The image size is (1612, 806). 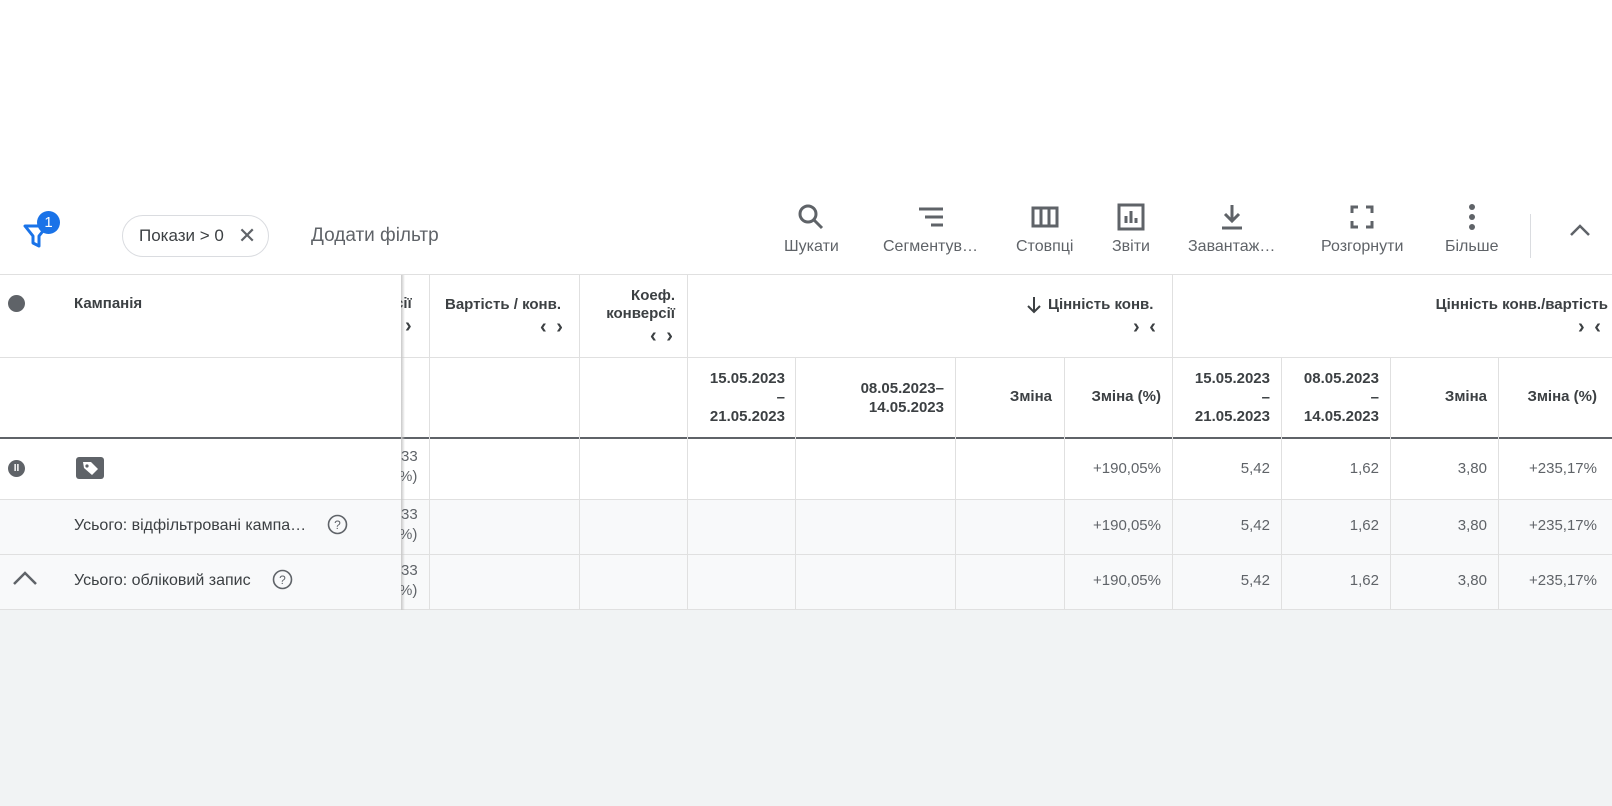 I want to click on header-conv-rate-line1: Коеф., so click(x=630, y=295).